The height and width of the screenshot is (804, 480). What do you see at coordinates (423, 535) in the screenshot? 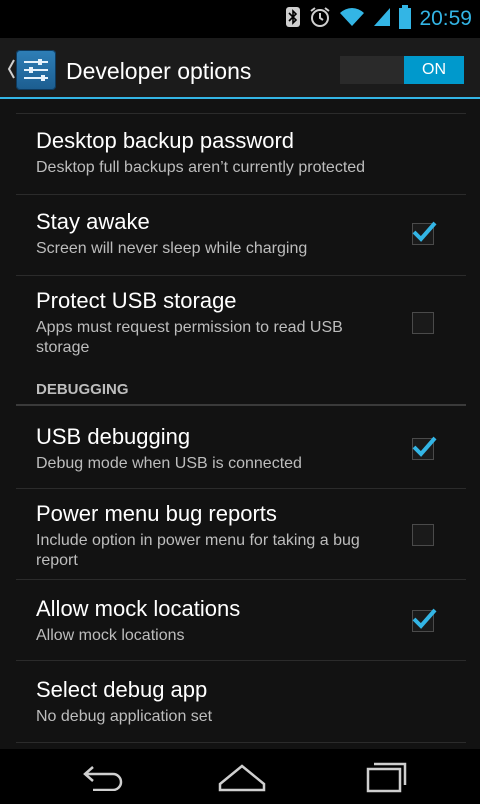
I see `power-menu-bug-reports-checkbox` at bounding box center [423, 535].